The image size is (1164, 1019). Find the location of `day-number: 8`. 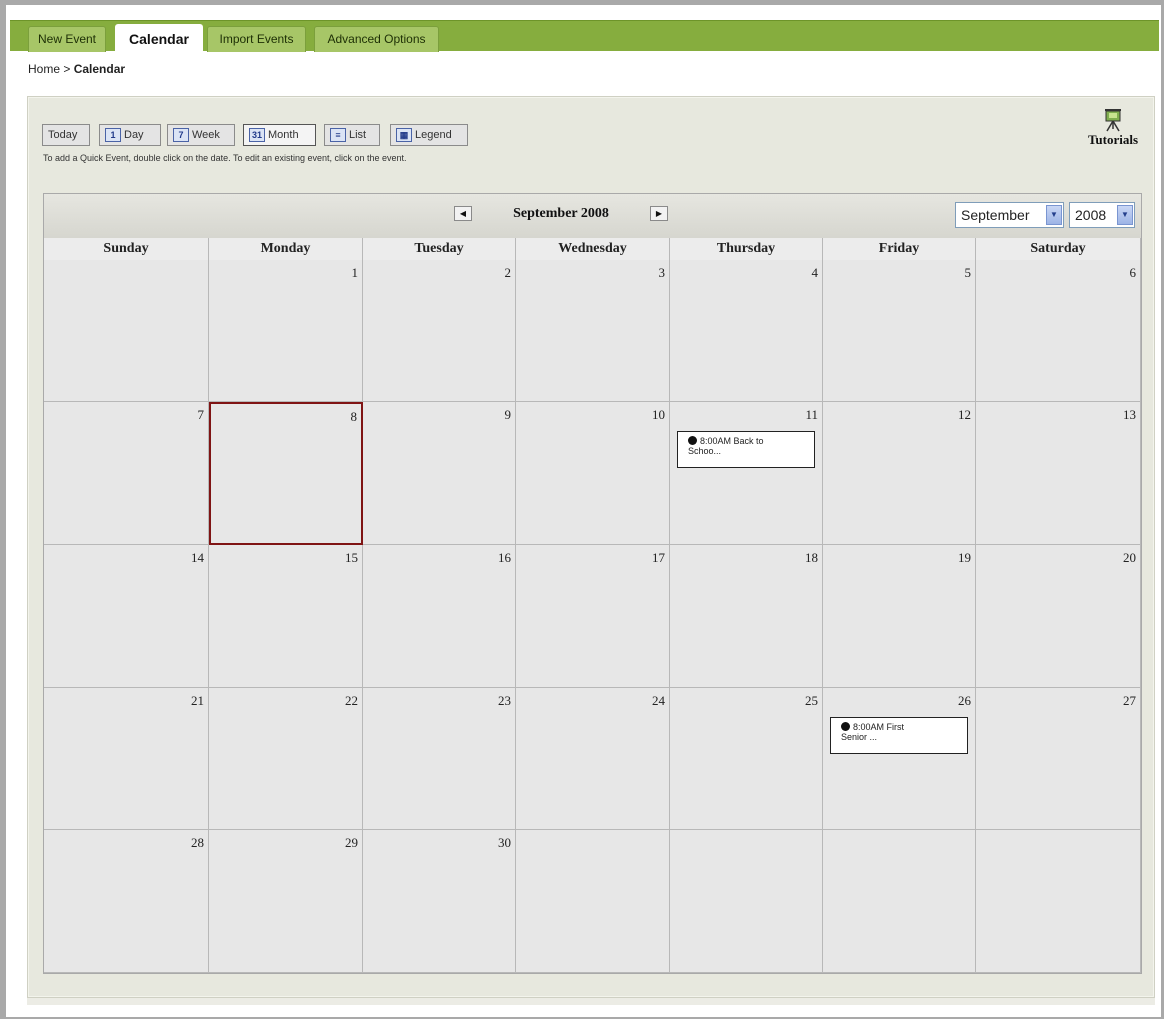

day-number: 8 is located at coordinates (354, 416).